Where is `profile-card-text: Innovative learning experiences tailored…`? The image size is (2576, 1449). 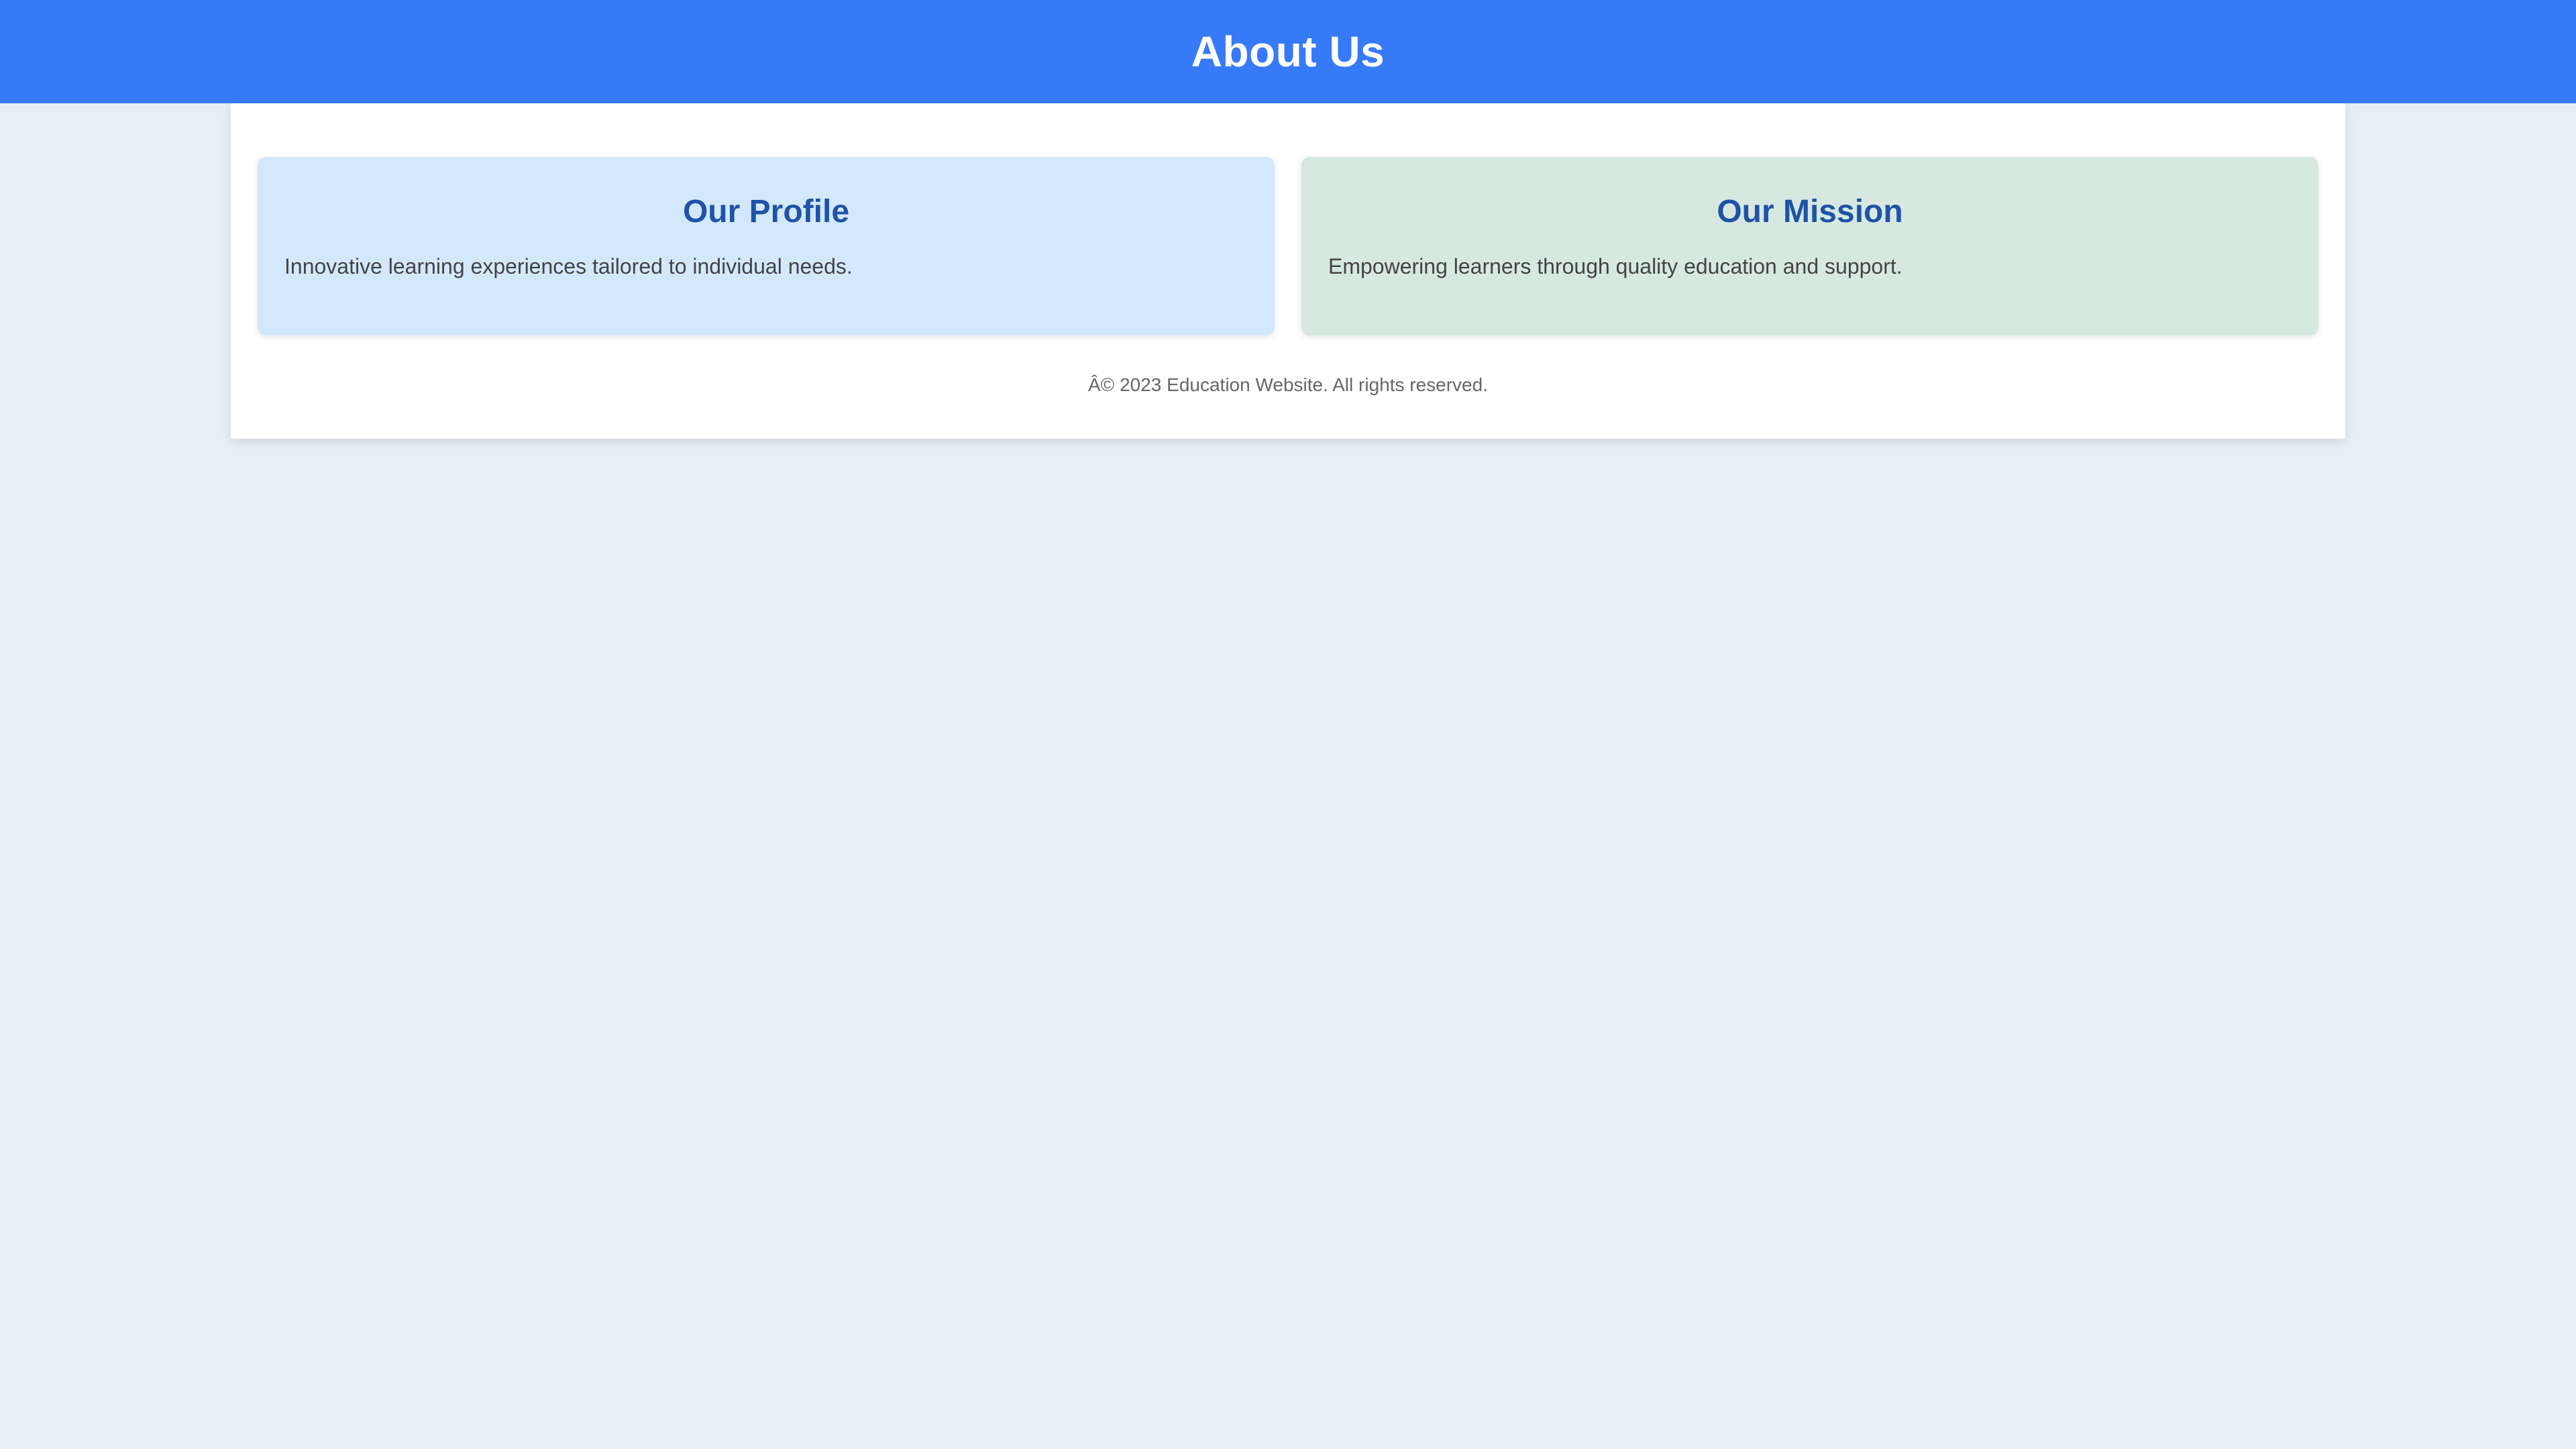 profile-card-text: Innovative learning experiences tailored… is located at coordinates (568, 266).